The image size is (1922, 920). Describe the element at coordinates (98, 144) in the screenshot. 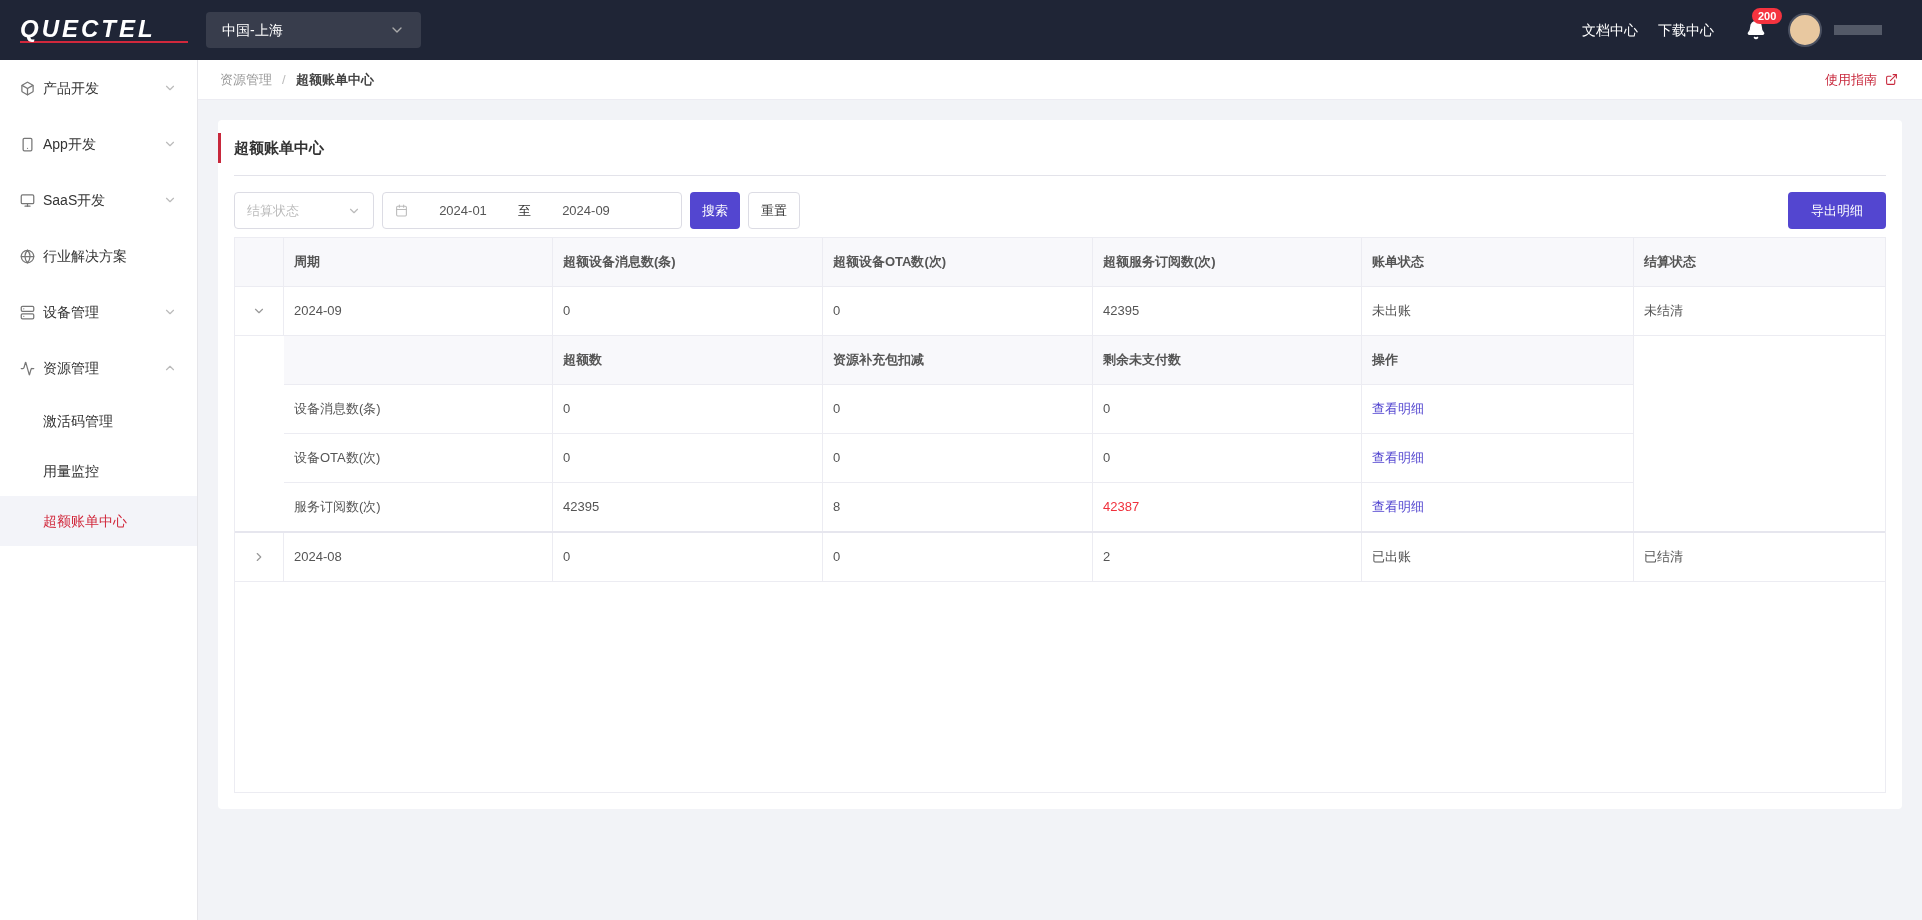

I see `sidebar-item: App开发` at that location.